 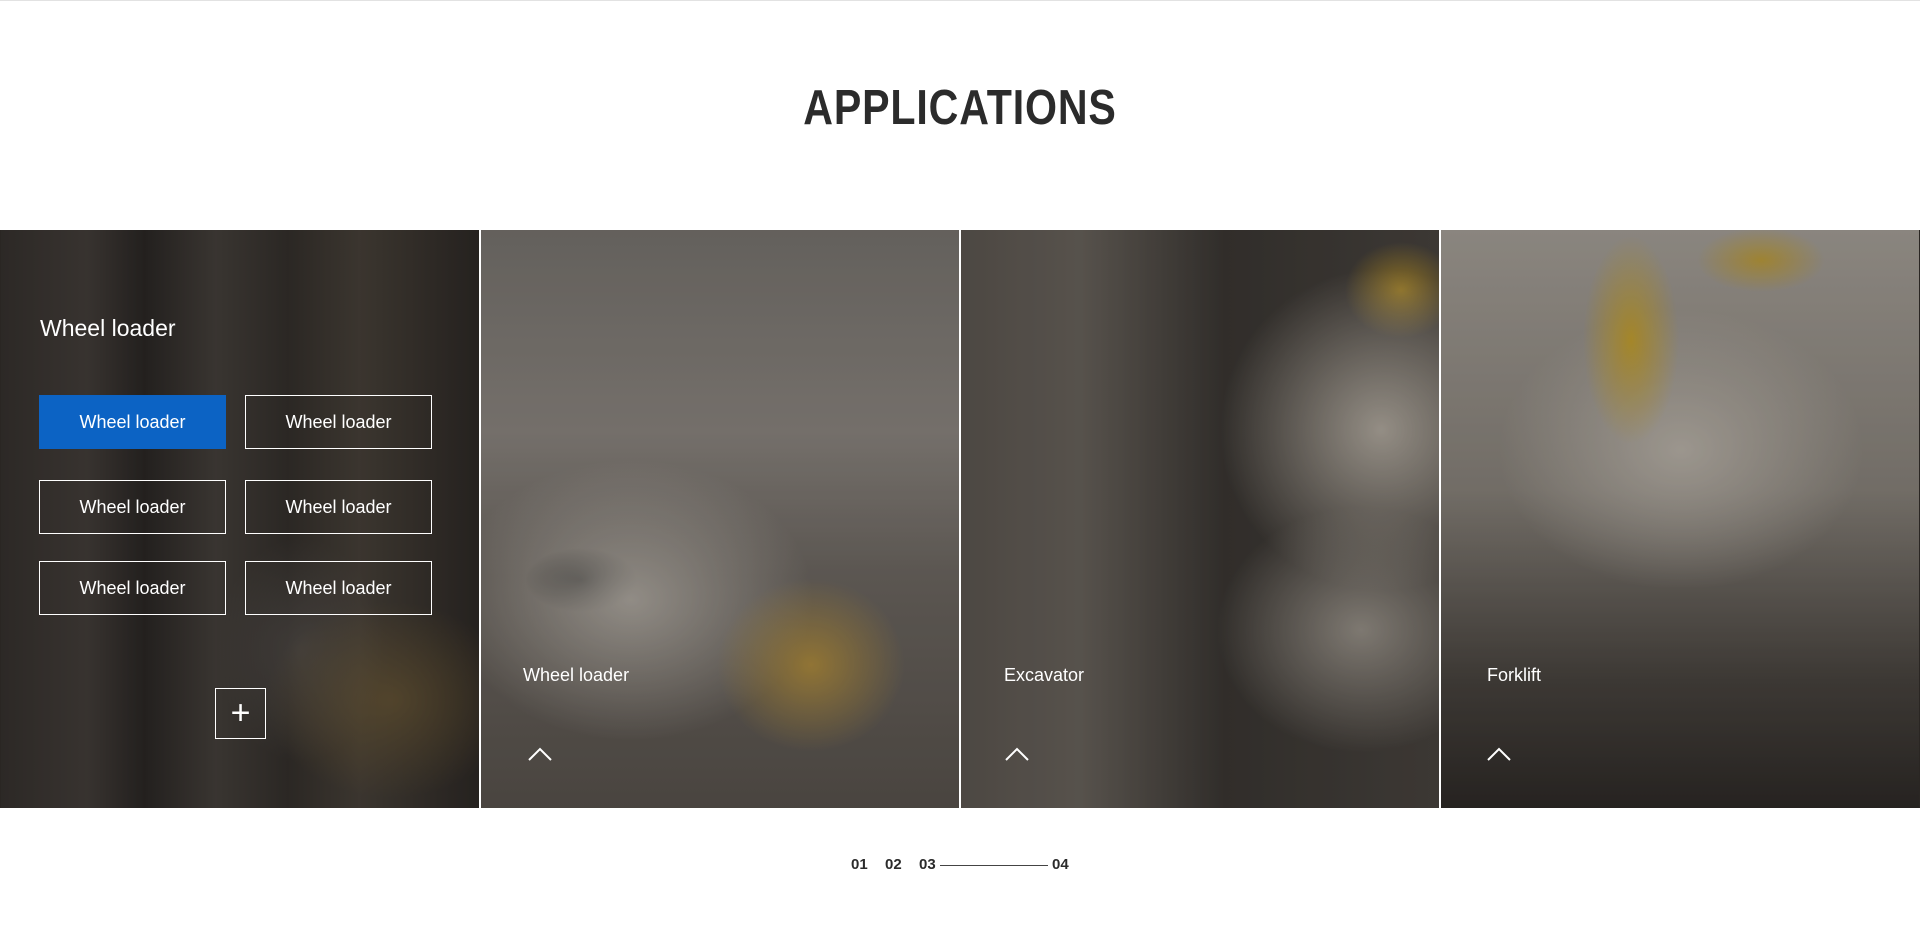 What do you see at coordinates (576, 675) in the screenshot?
I see `panel-label: Wheel loader` at bounding box center [576, 675].